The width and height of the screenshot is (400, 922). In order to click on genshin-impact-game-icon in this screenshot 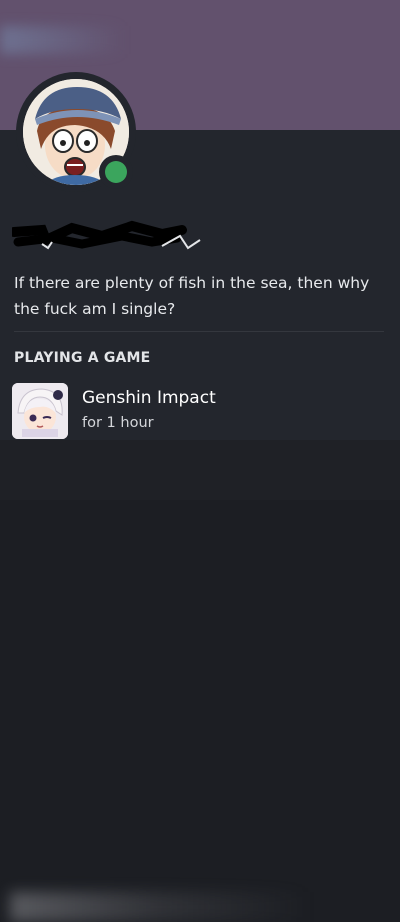, I will do `click(40, 411)`.